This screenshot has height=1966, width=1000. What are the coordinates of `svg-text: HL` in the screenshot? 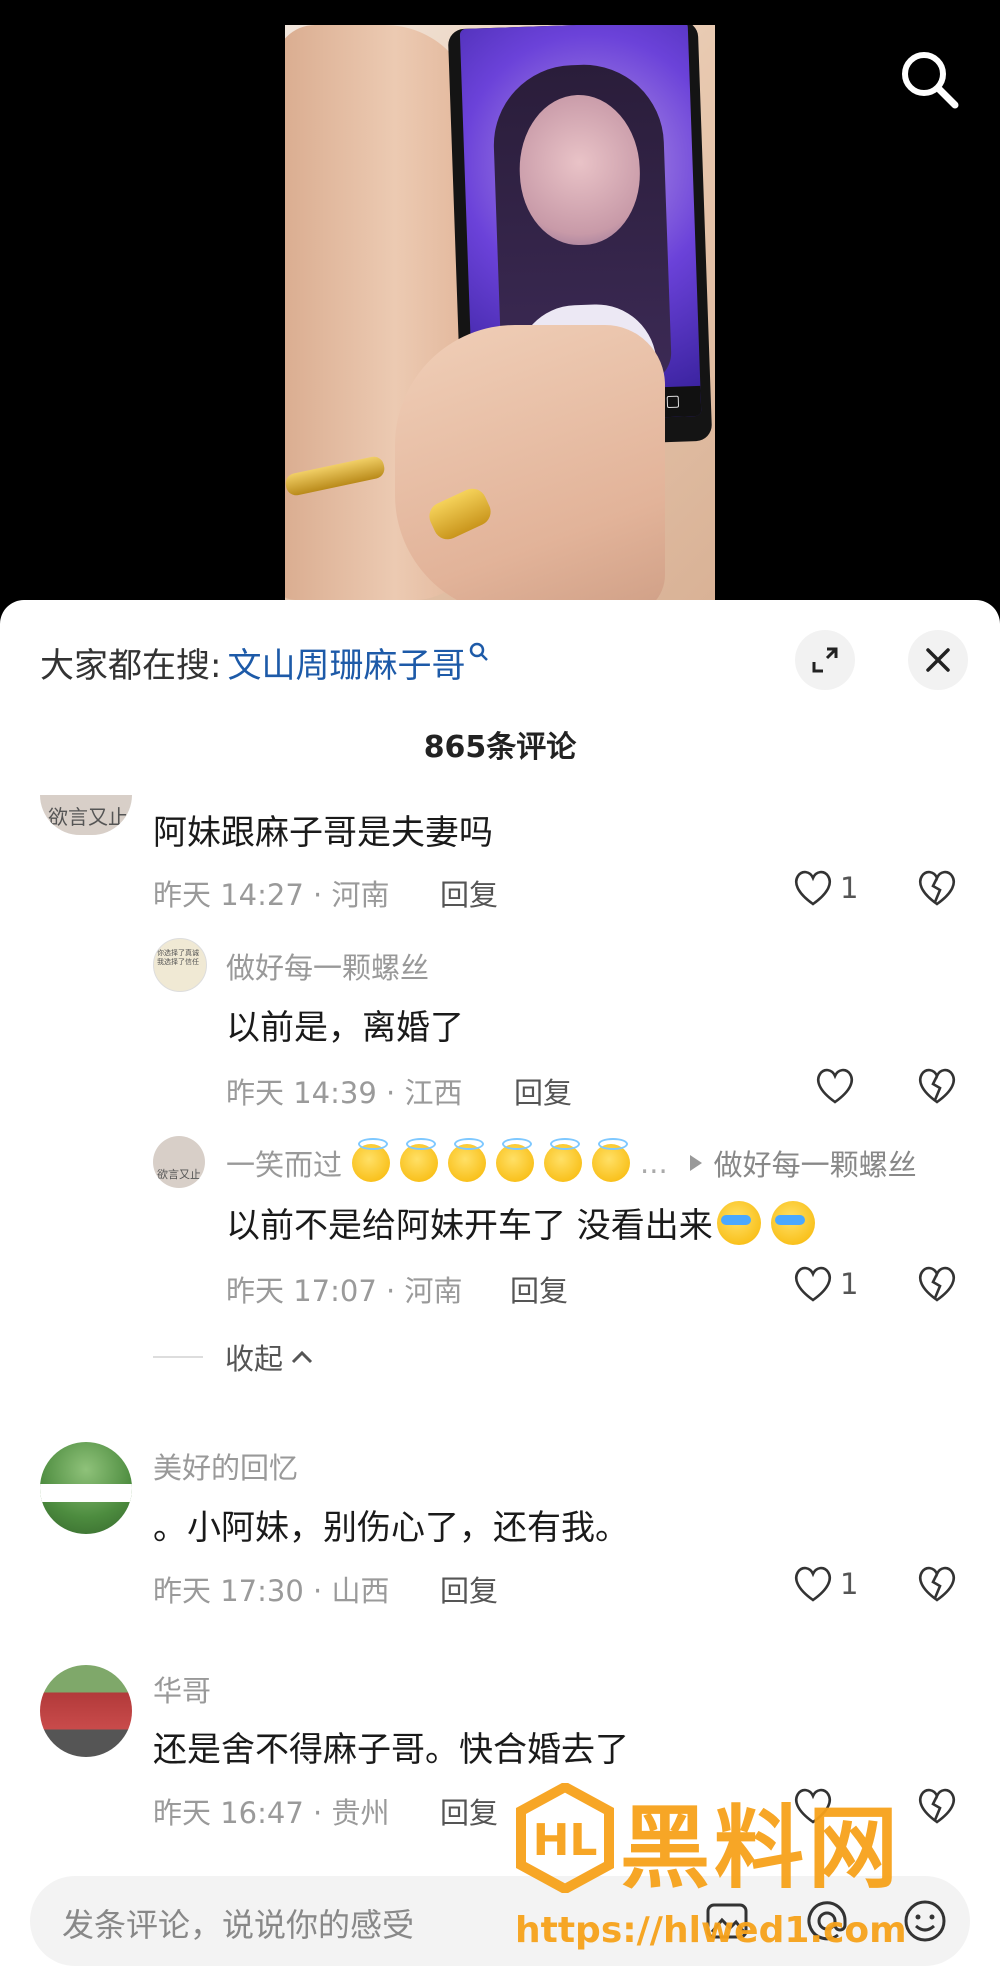 It's located at (565, 1840).